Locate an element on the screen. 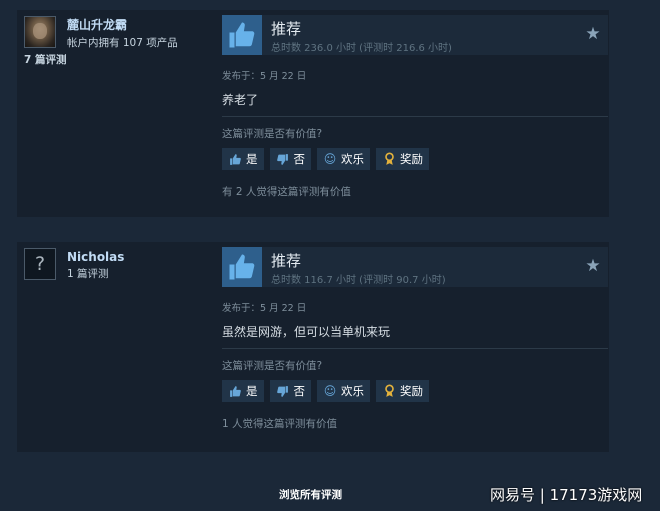  helpful-count: 1 人觉得这篇评测有价值 is located at coordinates (280, 424).